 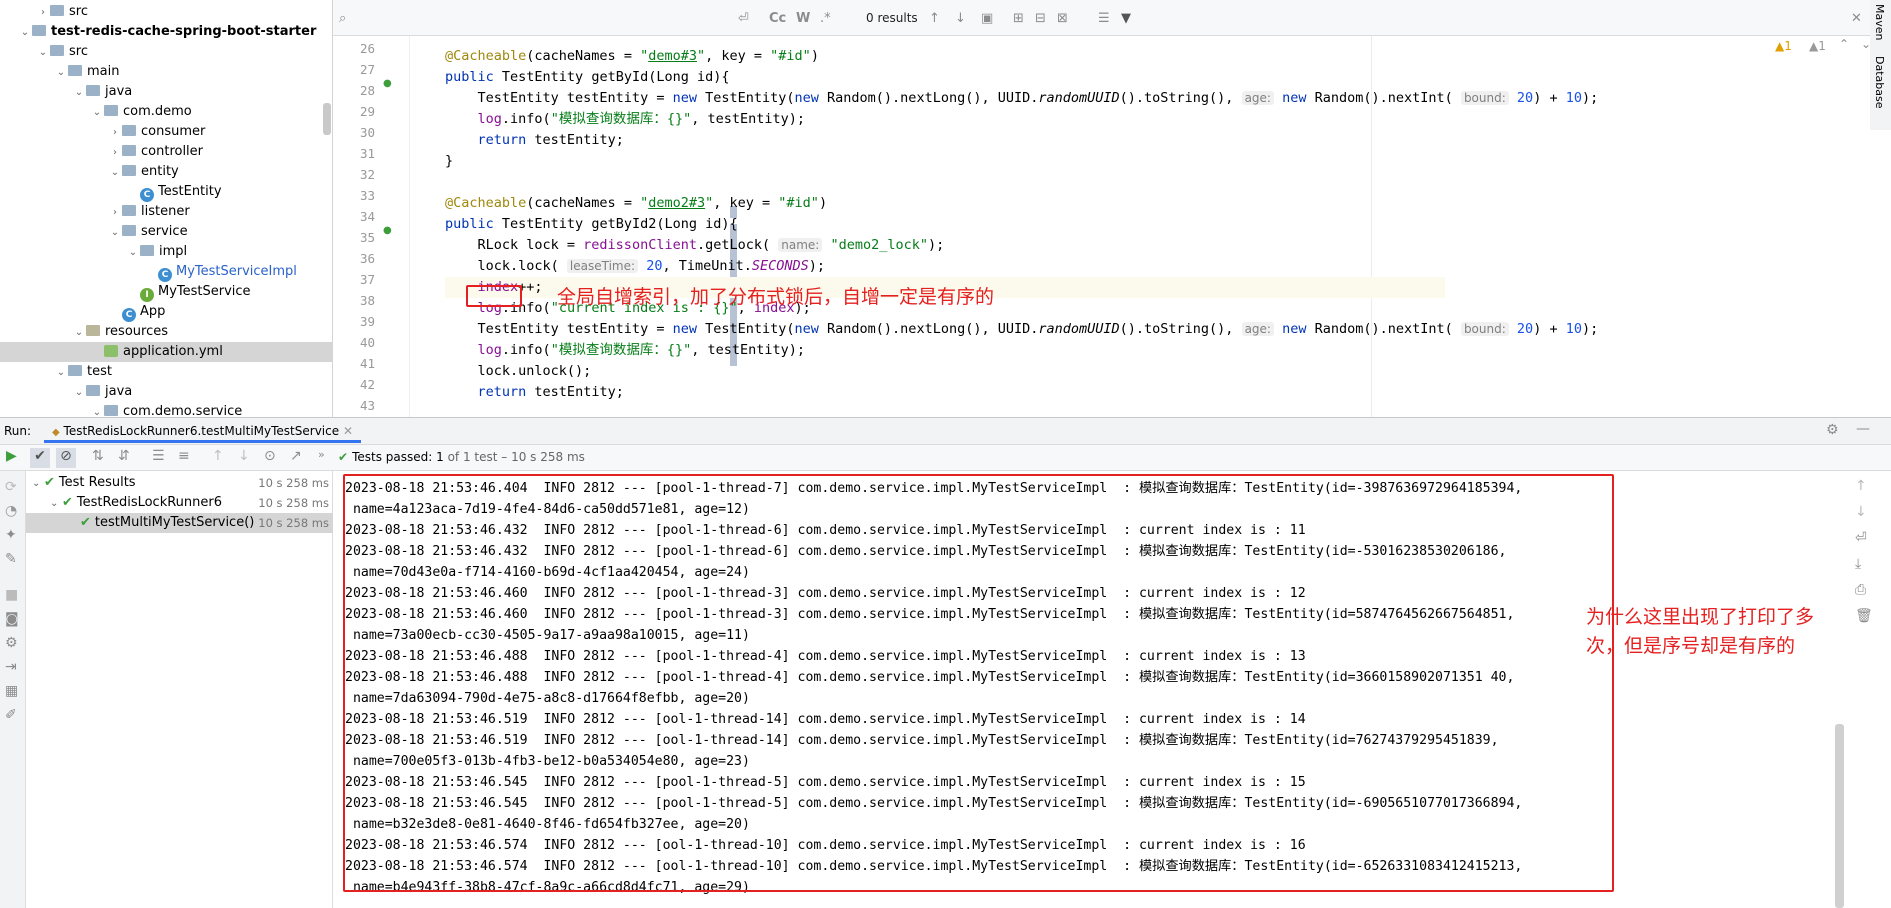 What do you see at coordinates (166, 272) in the screenshot?
I see `tree-item: C MyTestServiceImpl` at bounding box center [166, 272].